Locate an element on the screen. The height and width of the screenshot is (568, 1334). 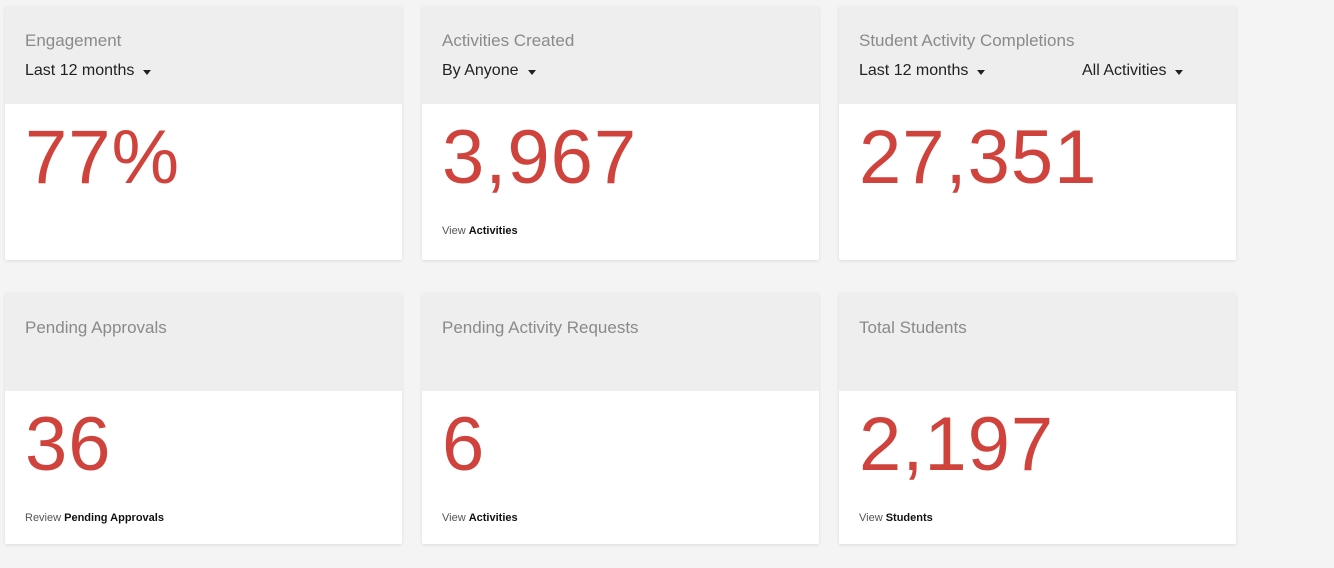
link-label: Pending Approvals is located at coordinates (114, 518).